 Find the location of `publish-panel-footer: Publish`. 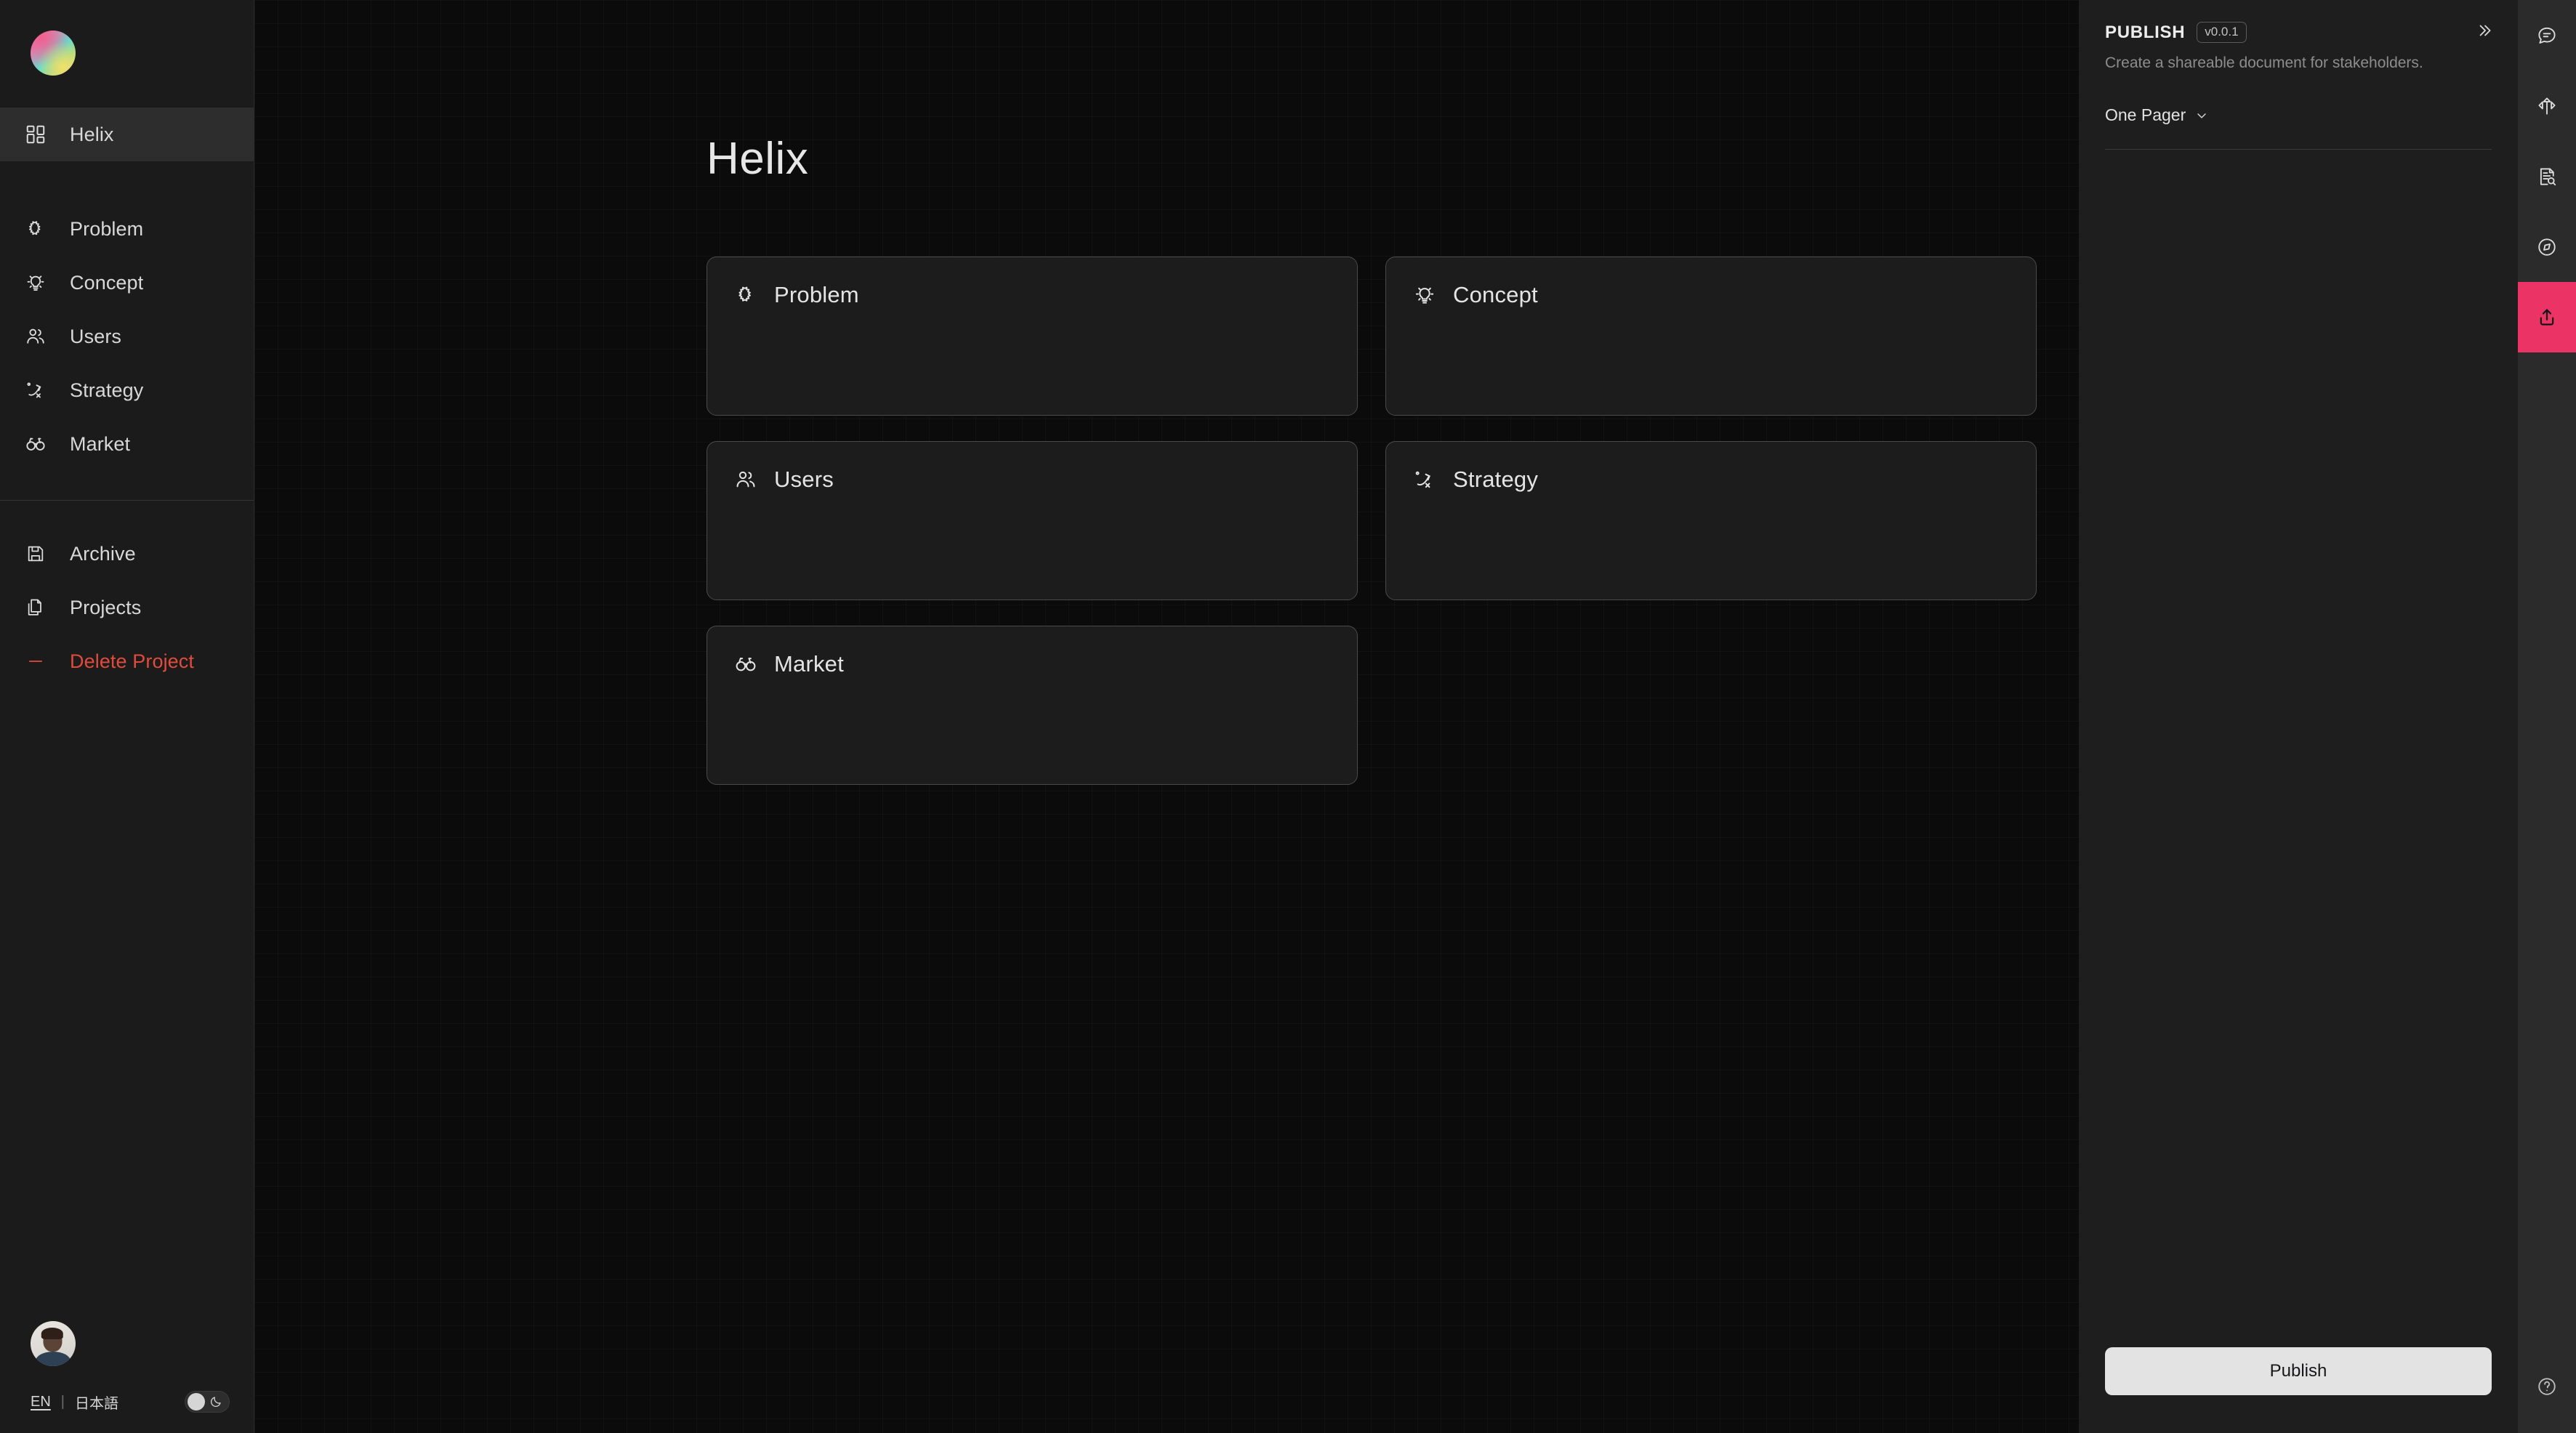

publish-panel-footer: Publish is located at coordinates (2298, 1390).